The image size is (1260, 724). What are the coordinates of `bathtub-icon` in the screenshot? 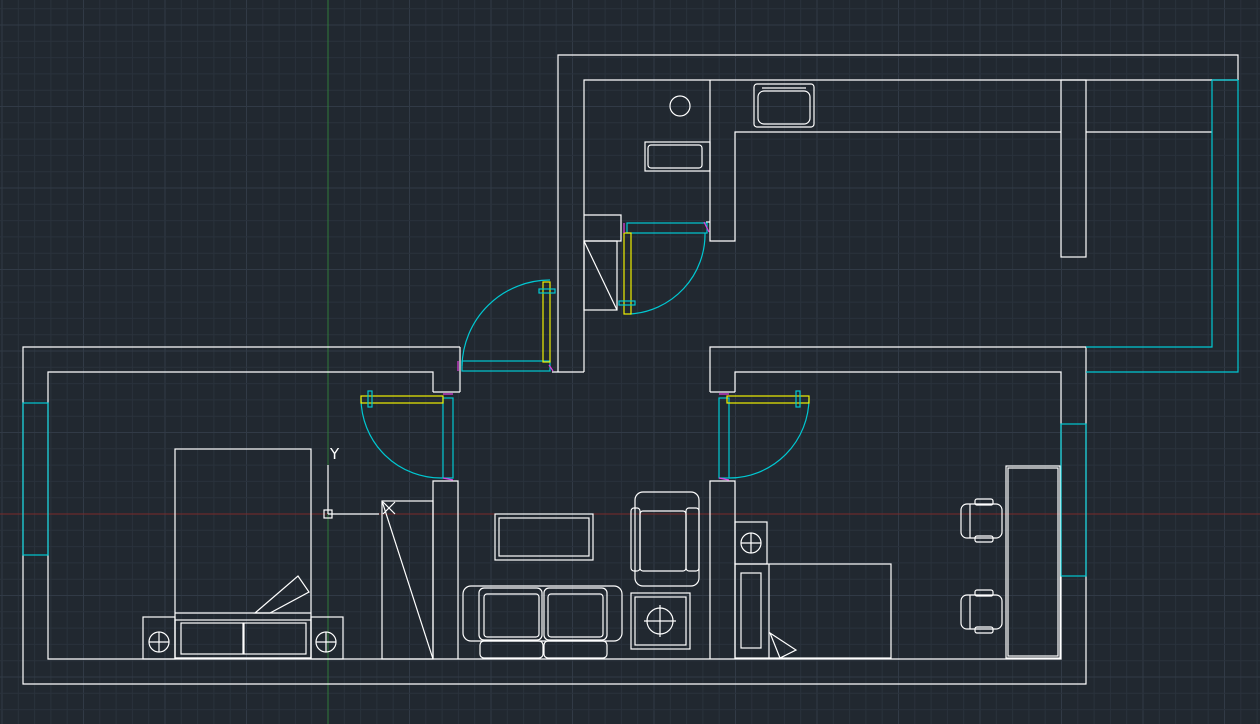 It's located at (677, 156).